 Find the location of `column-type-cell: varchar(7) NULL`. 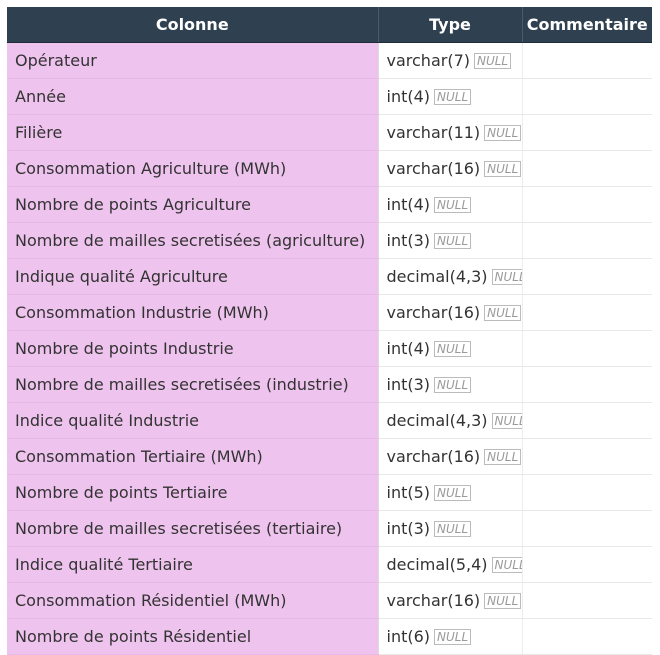

column-type-cell: varchar(7) NULL is located at coordinates (450, 60).